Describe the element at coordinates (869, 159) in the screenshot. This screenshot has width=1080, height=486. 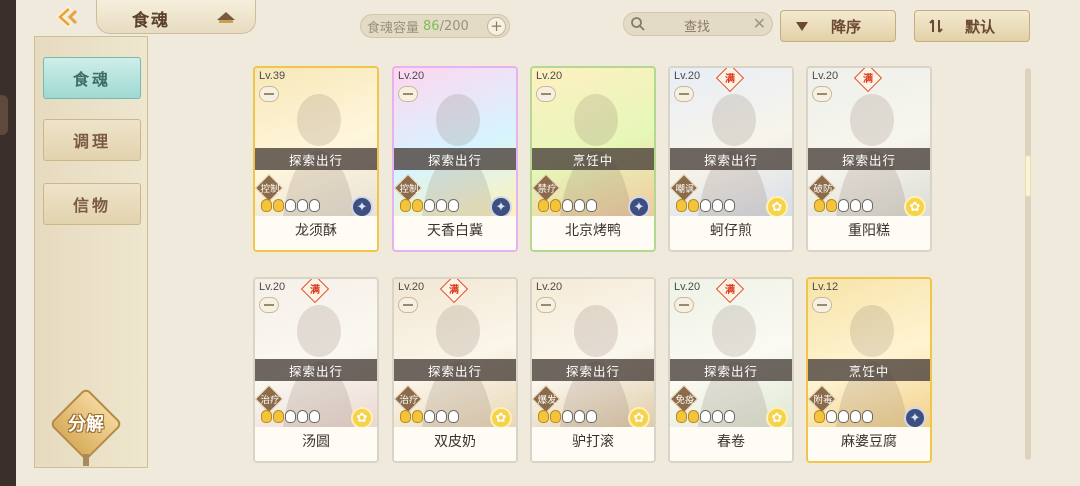
I see `food-soul-card: Lv.20 满 探索出行 破防 ✿ 重阳糕` at that location.